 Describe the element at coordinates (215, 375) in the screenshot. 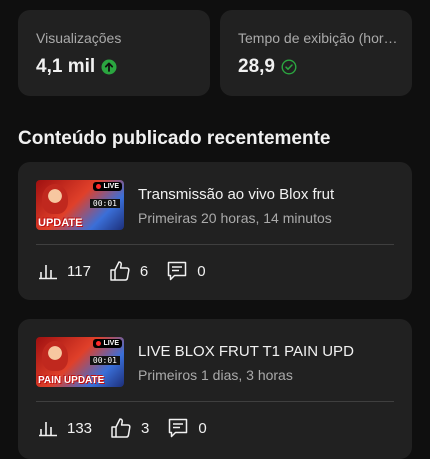

I see `video-subtitle: Primeiros 1 dias, 3 horas` at that location.